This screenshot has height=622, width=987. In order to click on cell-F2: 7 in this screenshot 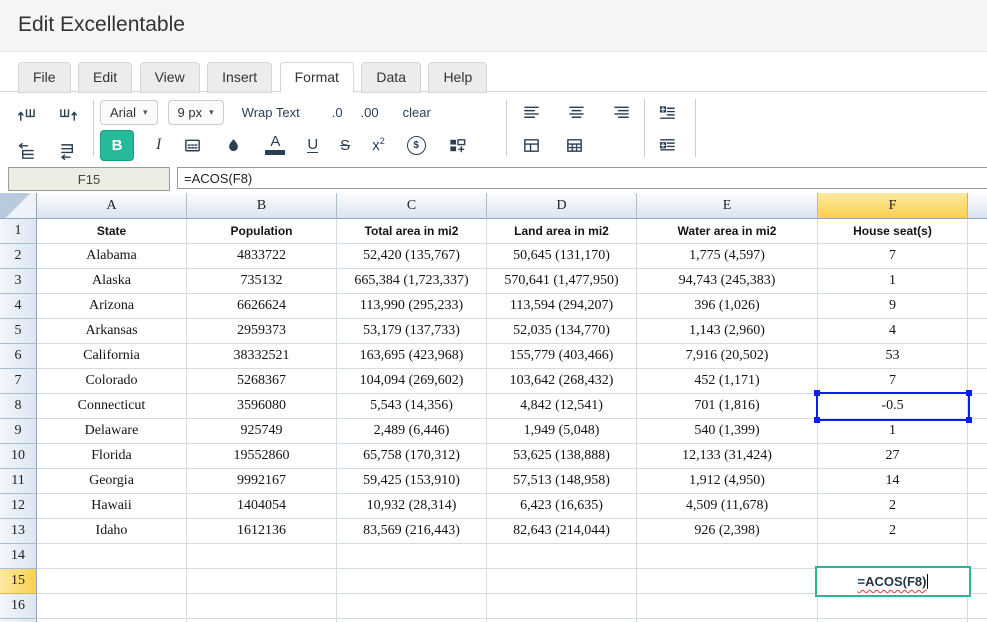, I will do `click(893, 256)`.